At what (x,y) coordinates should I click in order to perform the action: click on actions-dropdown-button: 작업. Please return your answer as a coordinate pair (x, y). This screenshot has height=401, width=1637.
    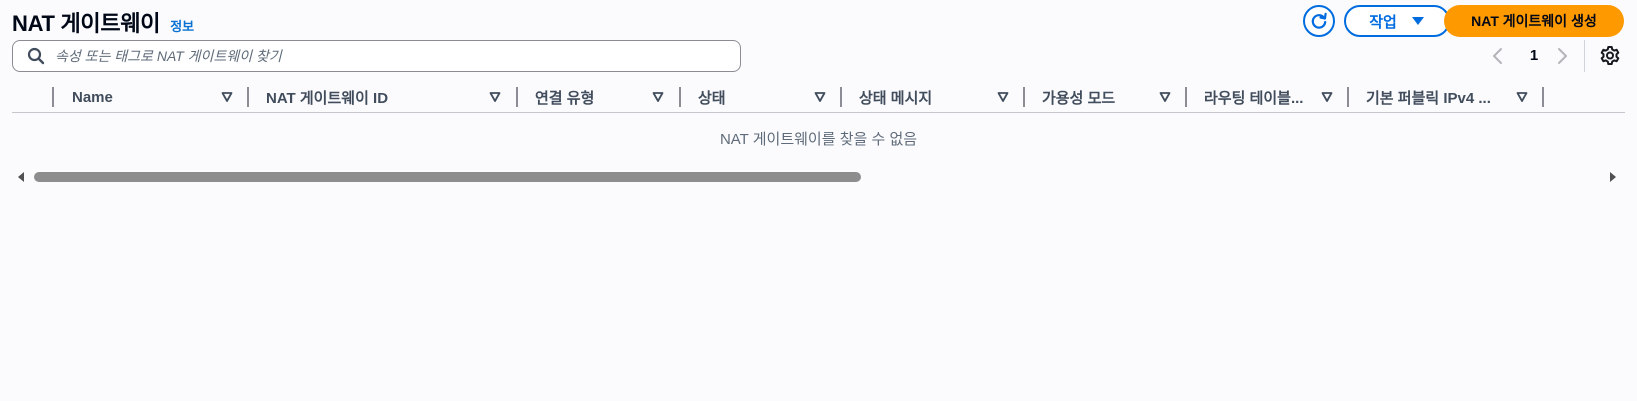
    Looking at the image, I should click on (1397, 21).